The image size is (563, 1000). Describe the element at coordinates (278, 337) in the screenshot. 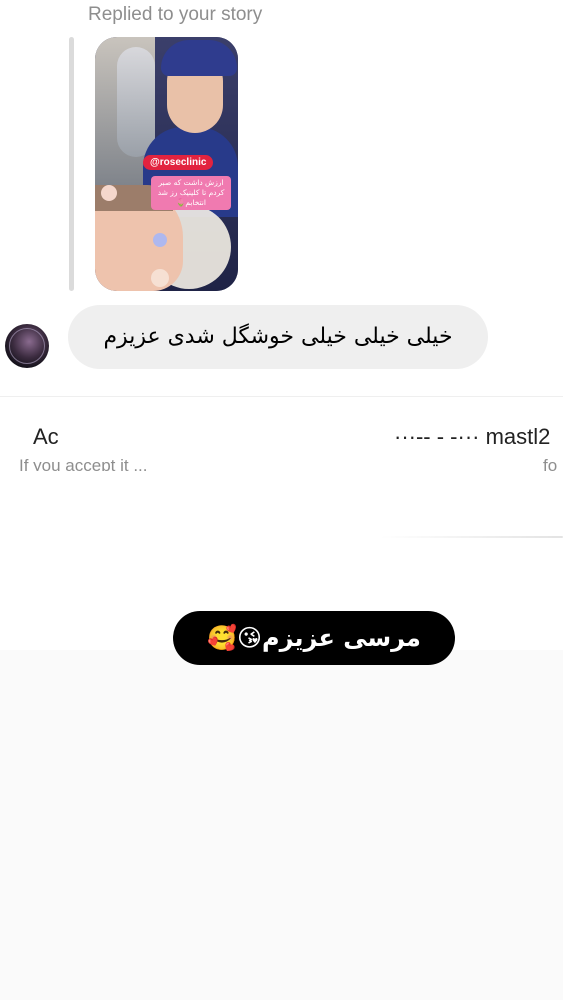

I see `received-message-bubble: خیلی خیلی خیلی خوشگل شدی عزیزم` at that location.